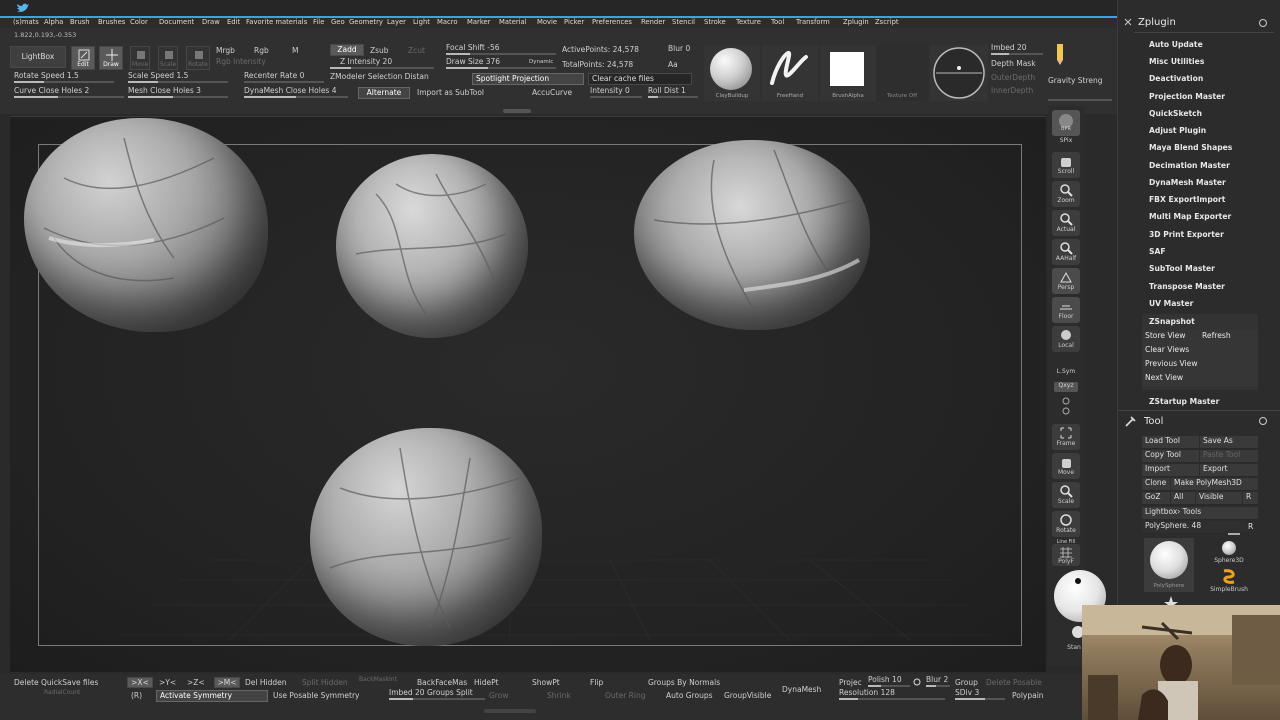 The image size is (1280, 720). What do you see at coordinates (1066, 165) in the screenshot?
I see `scroll-button: Scroll` at bounding box center [1066, 165].